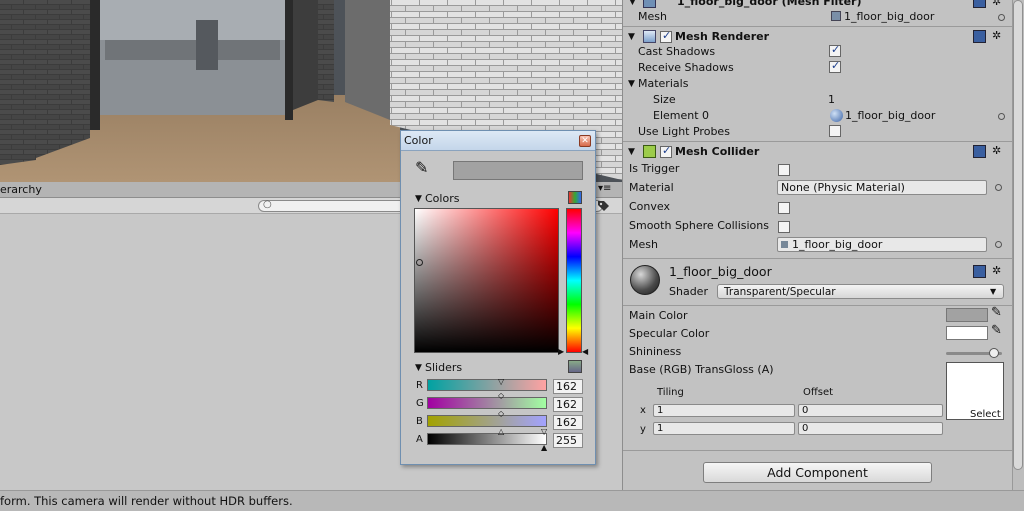 This screenshot has height=511, width=1024. What do you see at coordinates (975, 391) in the screenshot?
I see `texture-slot: Select` at bounding box center [975, 391].